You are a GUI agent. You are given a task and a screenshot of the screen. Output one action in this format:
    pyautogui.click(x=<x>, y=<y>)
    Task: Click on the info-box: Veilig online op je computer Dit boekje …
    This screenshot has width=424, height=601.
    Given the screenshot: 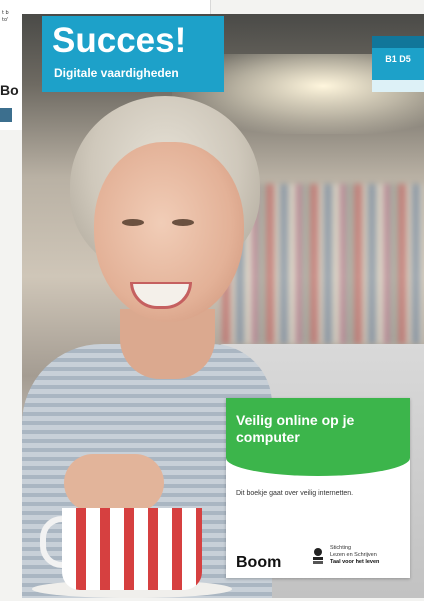 What is the action you would take?
    pyautogui.click(x=318, y=488)
    